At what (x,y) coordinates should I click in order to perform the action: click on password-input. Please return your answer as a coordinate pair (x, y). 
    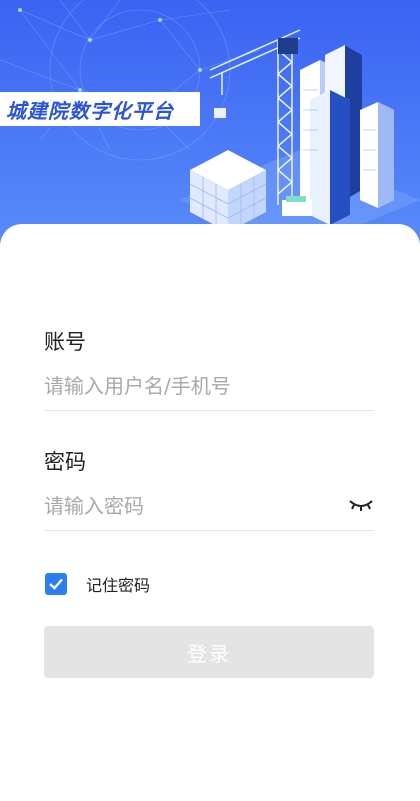
    Looking at the image, I should click on (189, 506).